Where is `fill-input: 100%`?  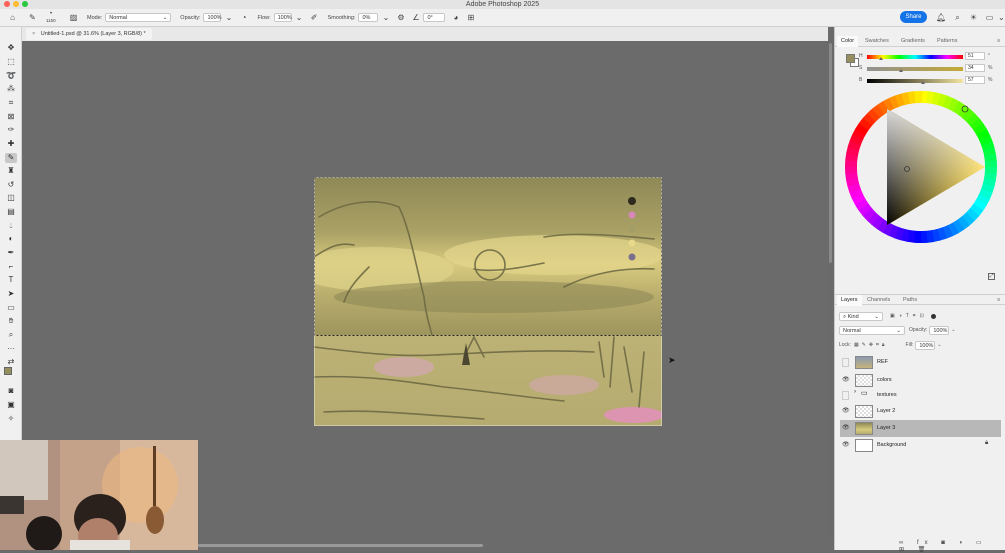 fill-input: 100% is located at coordinates (925, 345).